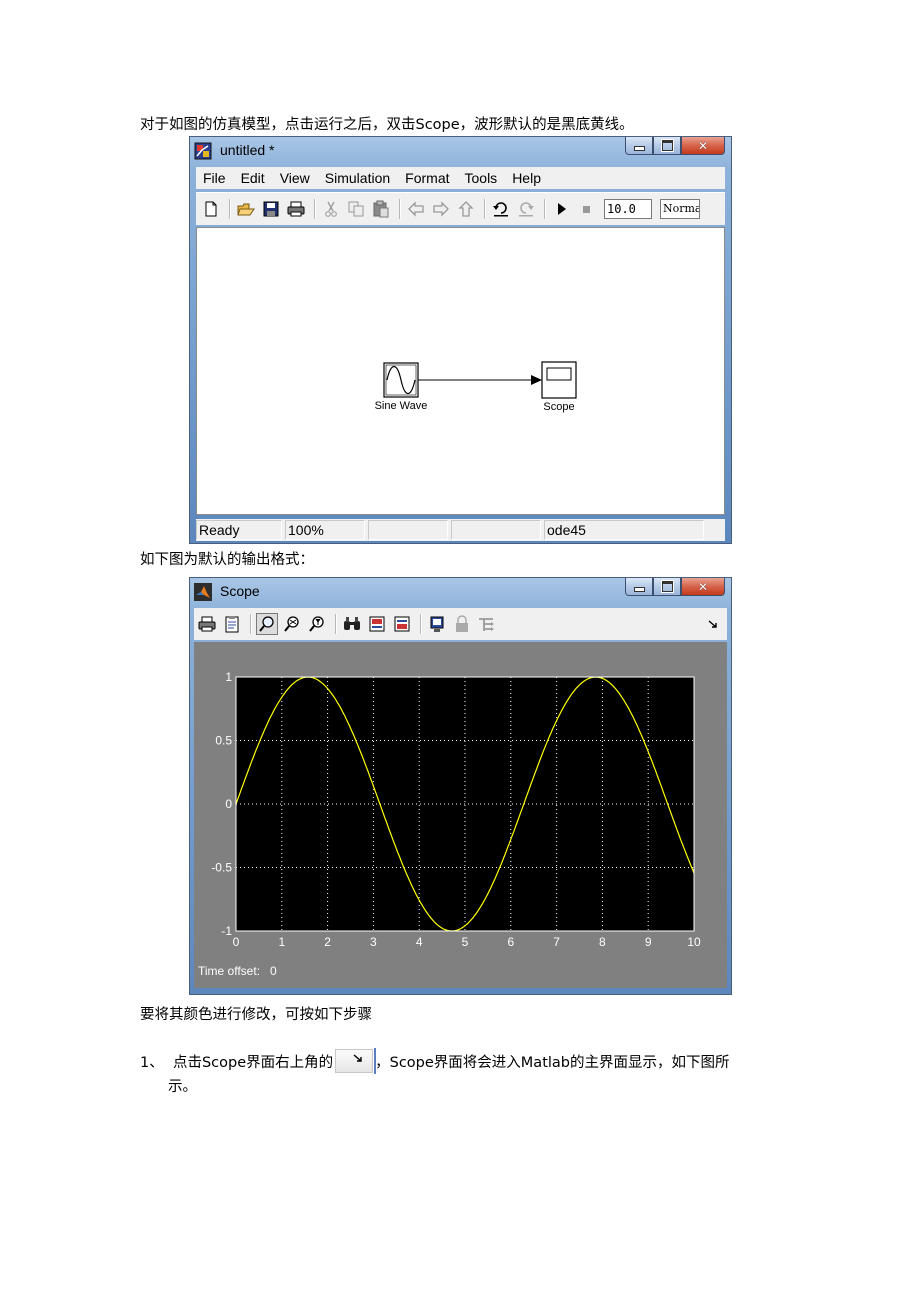  I want to click on undo-button, so click(501, 209).